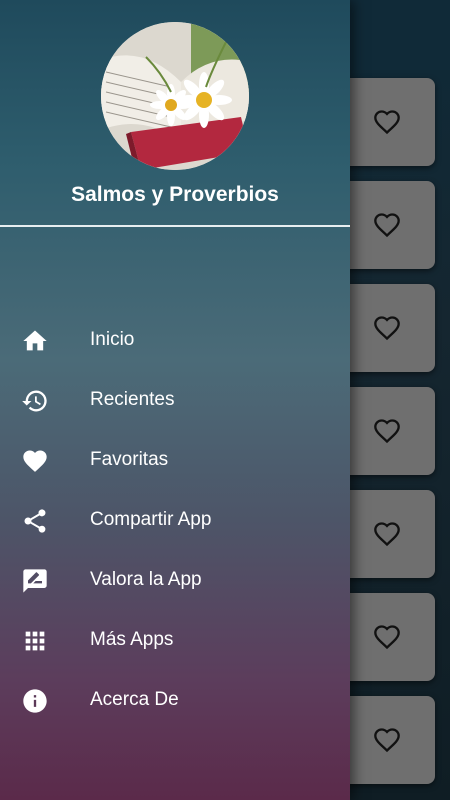 The height and width of the screenshot is (800, 450). What do you see at coordinates (34, 401) in the screenshot?
I see `history-icon` at bounding box center [34, 401].